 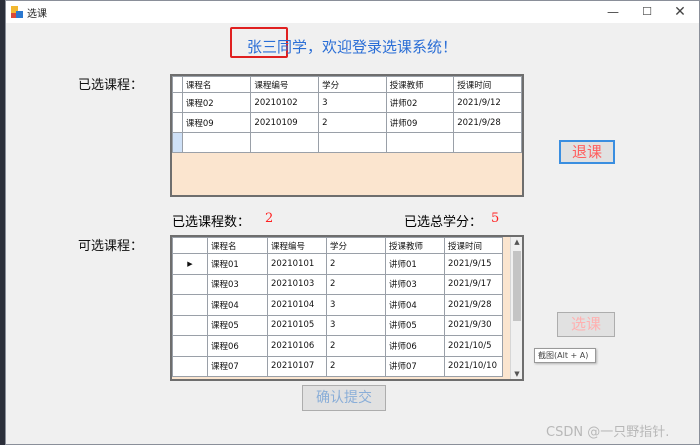 What do you see at coordinates (415, 325) in the screenshot?
I see `table-cell: 讲师05` at bounding box center [415, 325].